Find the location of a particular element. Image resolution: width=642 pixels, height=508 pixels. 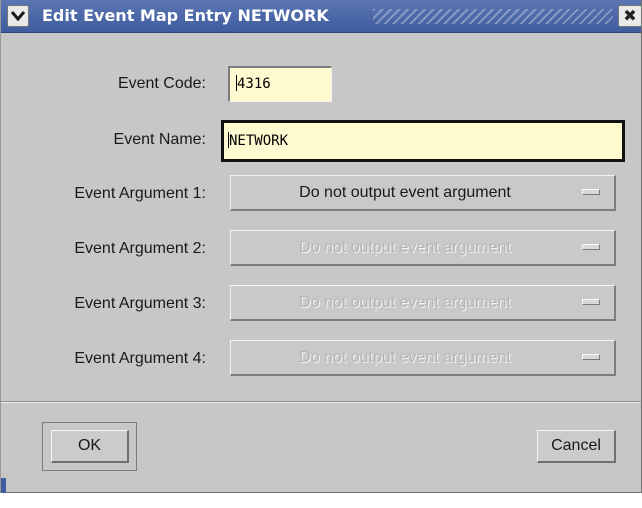

close-button: ✖ is located at coordinates (630, 16).